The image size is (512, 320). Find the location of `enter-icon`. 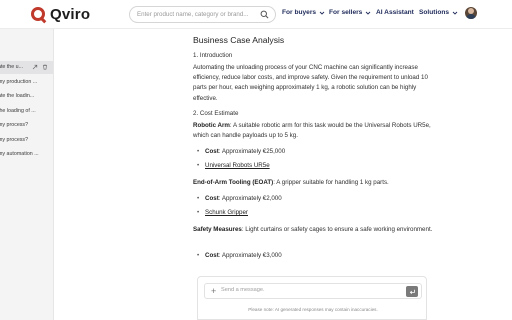

enter-icon is located at coordinates (412, 291).